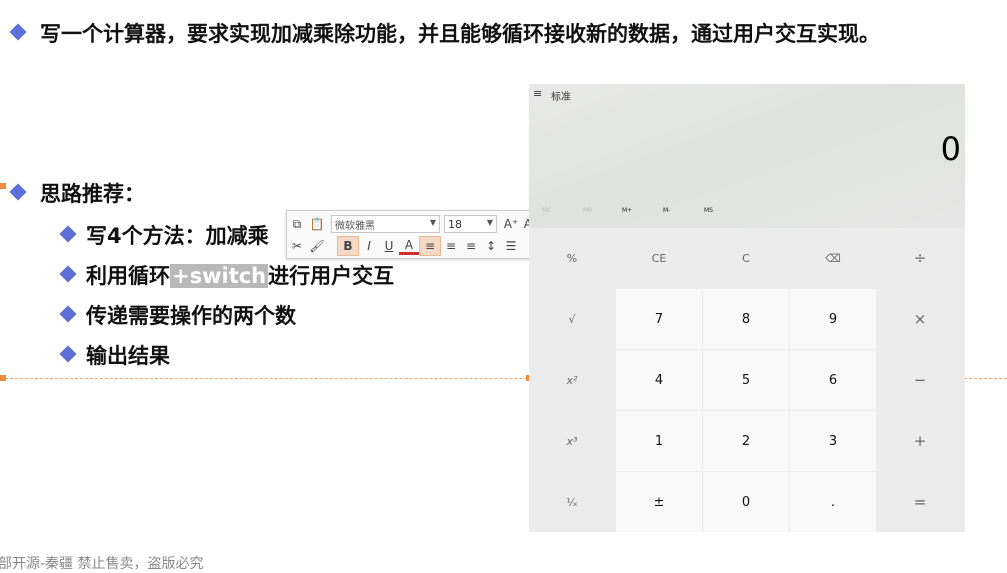 This screenshot has width=1007, height=573. Describe the element at coordinates (102, 564) in the screenshot. I see `slide-footer: 部开源-秦疆 禁止售卖，盗版必究` at that location.